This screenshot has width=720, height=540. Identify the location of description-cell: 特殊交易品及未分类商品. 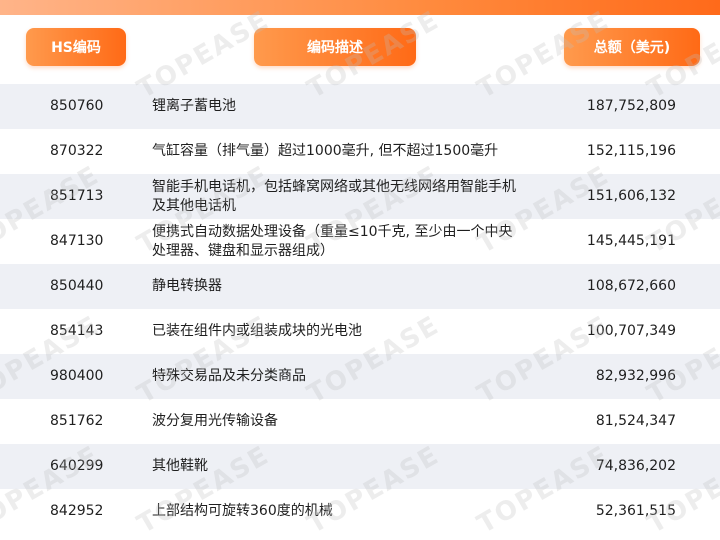
(352, 376).